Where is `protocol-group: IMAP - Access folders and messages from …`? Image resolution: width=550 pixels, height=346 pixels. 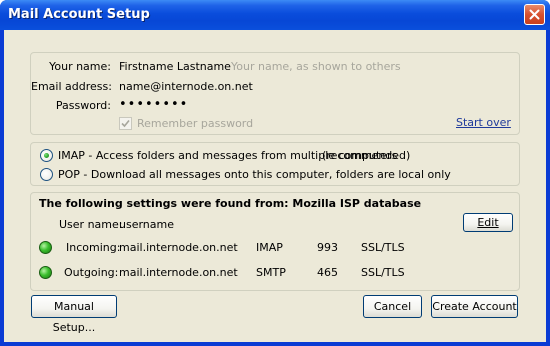
protocol-group: IMAP - Access folders and messages from … is located at coordinates (275, 164).